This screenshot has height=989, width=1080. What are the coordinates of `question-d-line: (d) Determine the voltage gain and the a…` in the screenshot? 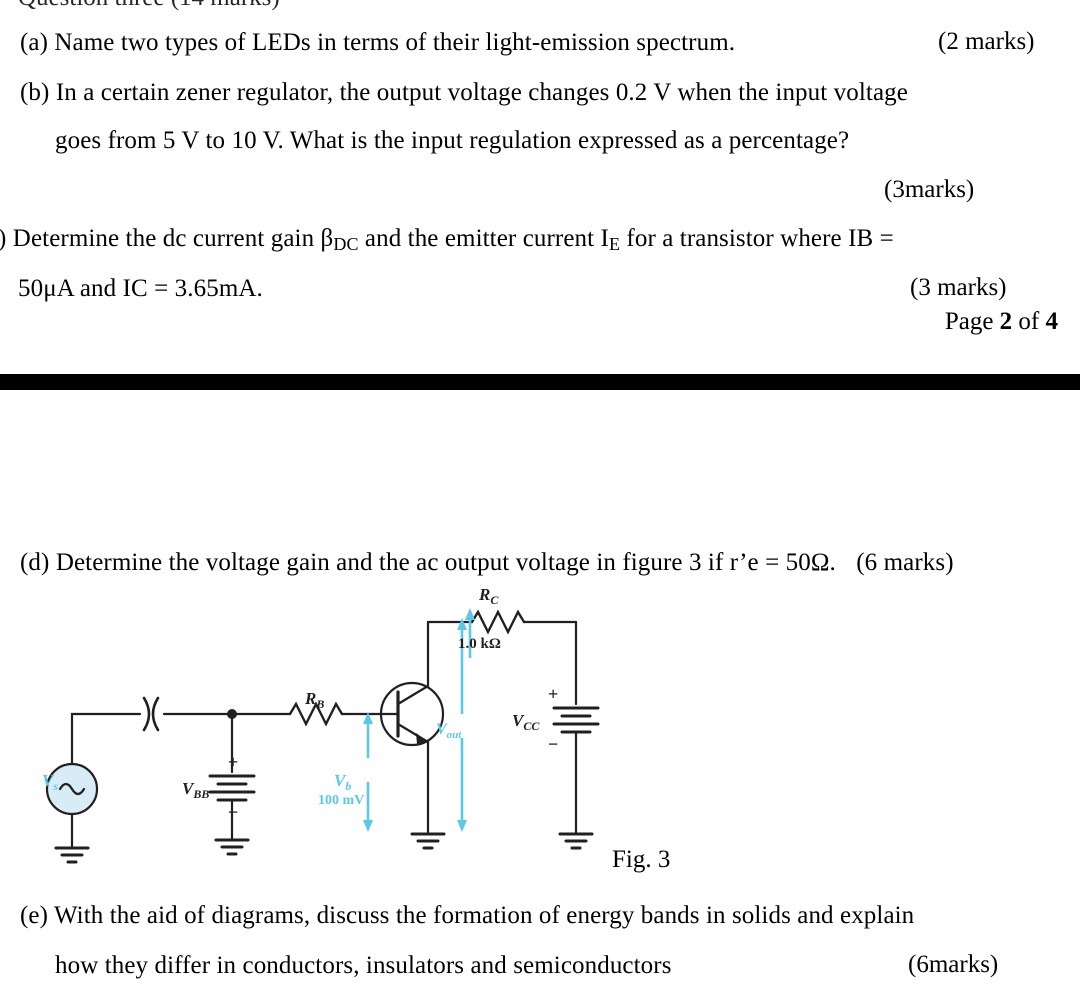 It's located at (487, 562).